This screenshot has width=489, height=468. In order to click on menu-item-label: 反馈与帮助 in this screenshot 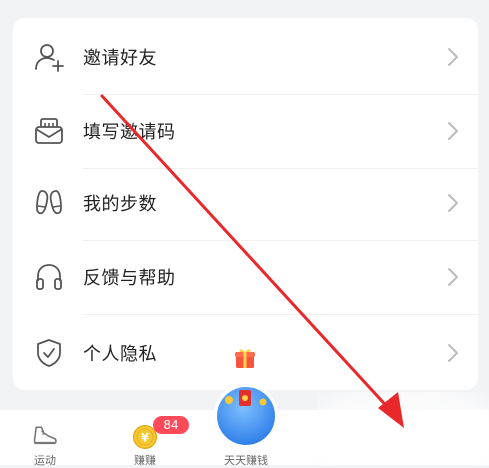, I will do `click(129, 278)`.